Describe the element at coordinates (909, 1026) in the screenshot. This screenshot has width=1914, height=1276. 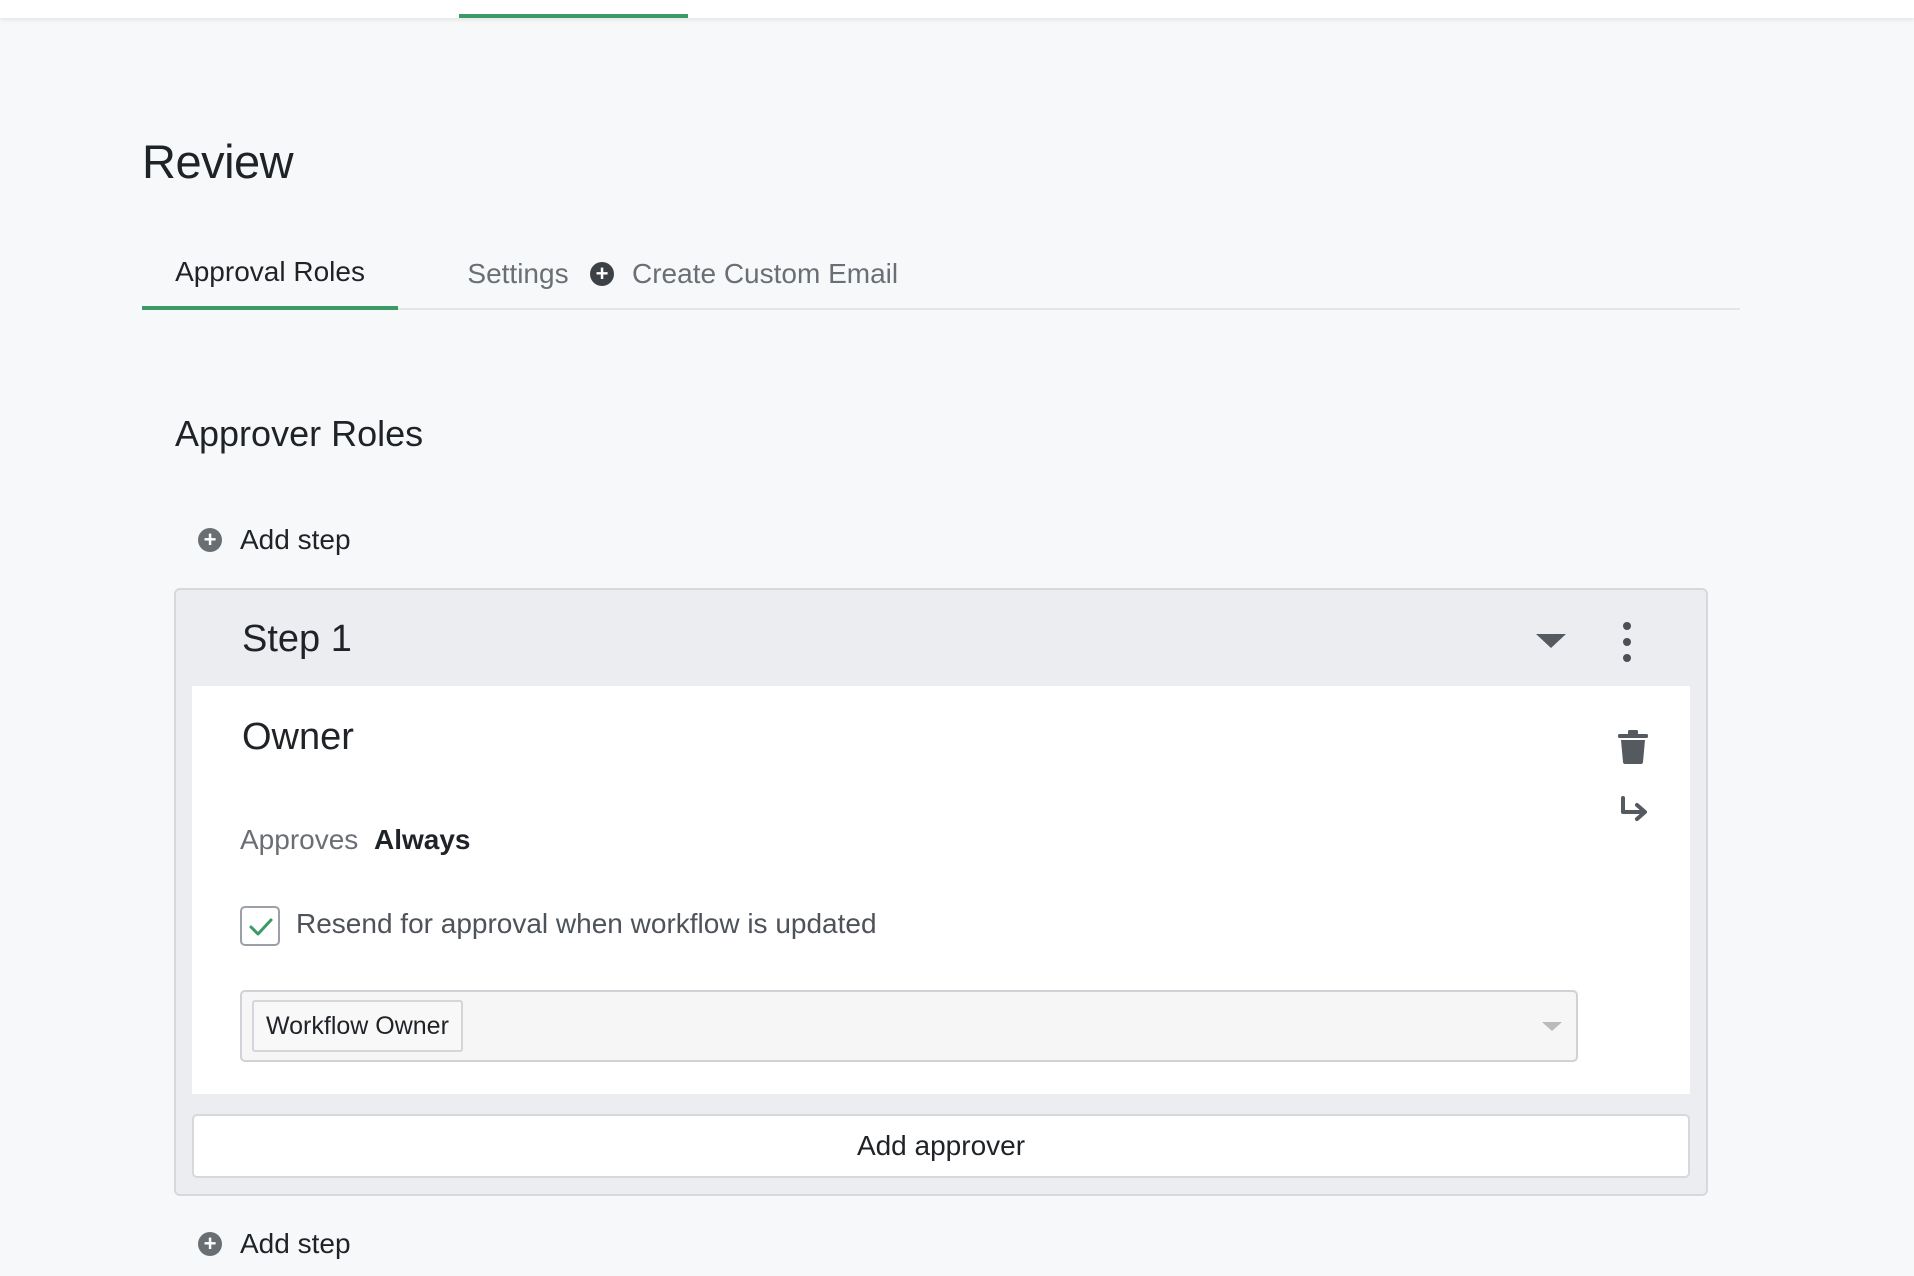
I see `approver-select: Workflow Owner` at that location.